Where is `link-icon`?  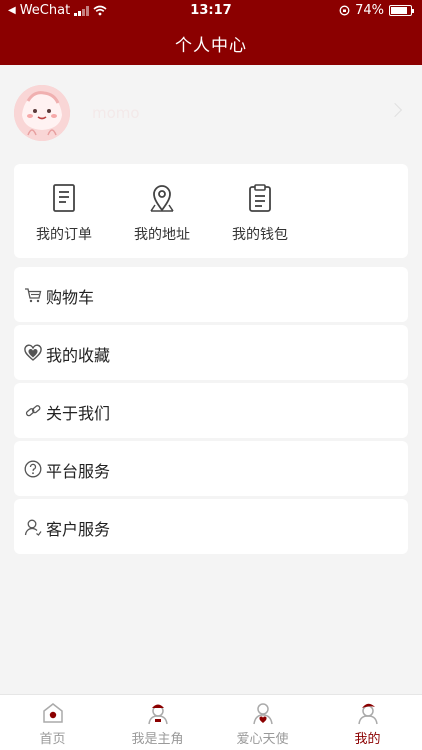
link-icon is located at coordinates (33, 411).